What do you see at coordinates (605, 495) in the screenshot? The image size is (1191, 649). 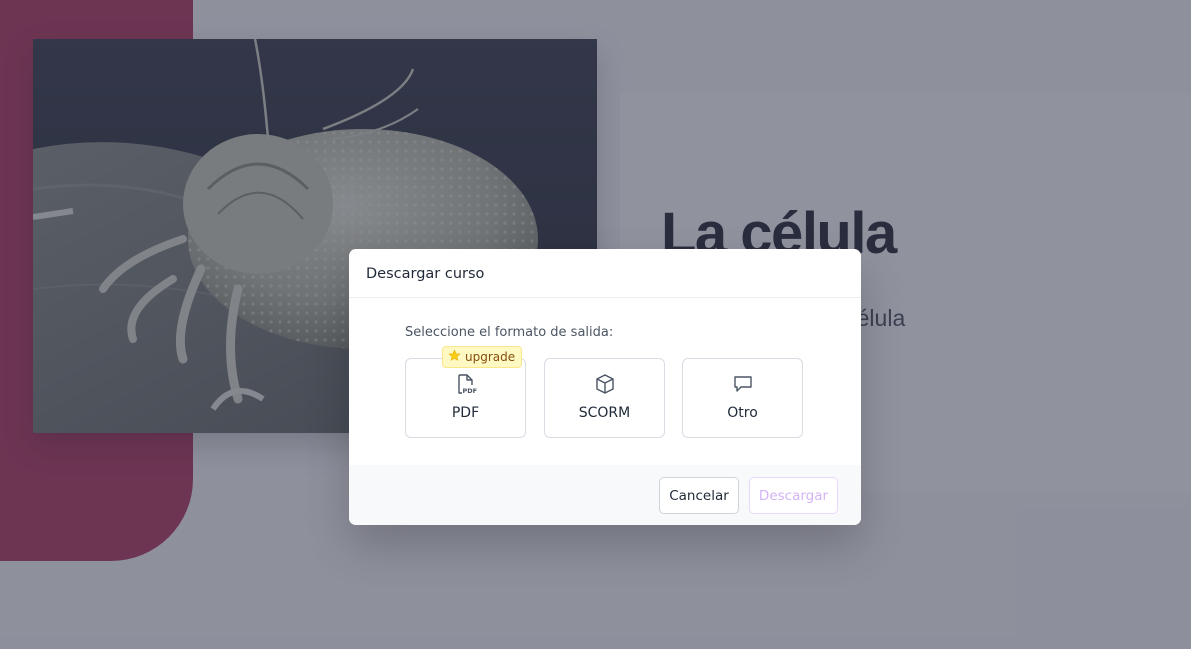 I see `dialog-footer: Cancelar Descargar` at bounding box center [605, 495].